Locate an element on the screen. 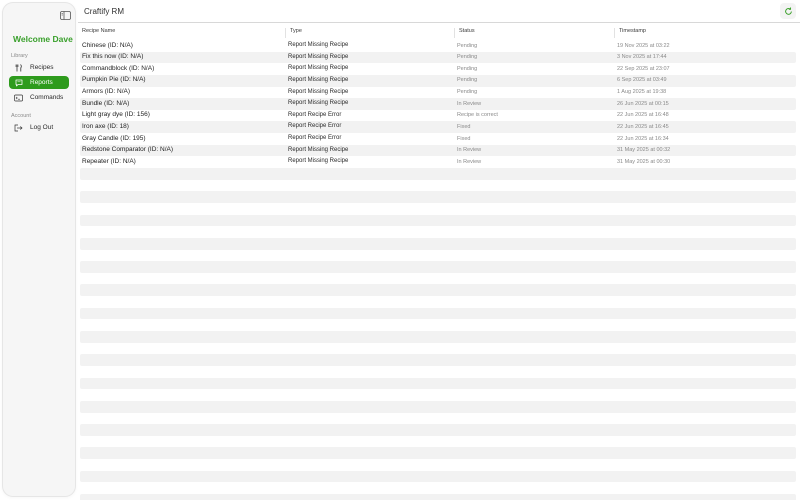 Image resolution: width=800 pixels, height=500 pixels. sidebar-item-reports: Reports is located at coordinates (39, 82).